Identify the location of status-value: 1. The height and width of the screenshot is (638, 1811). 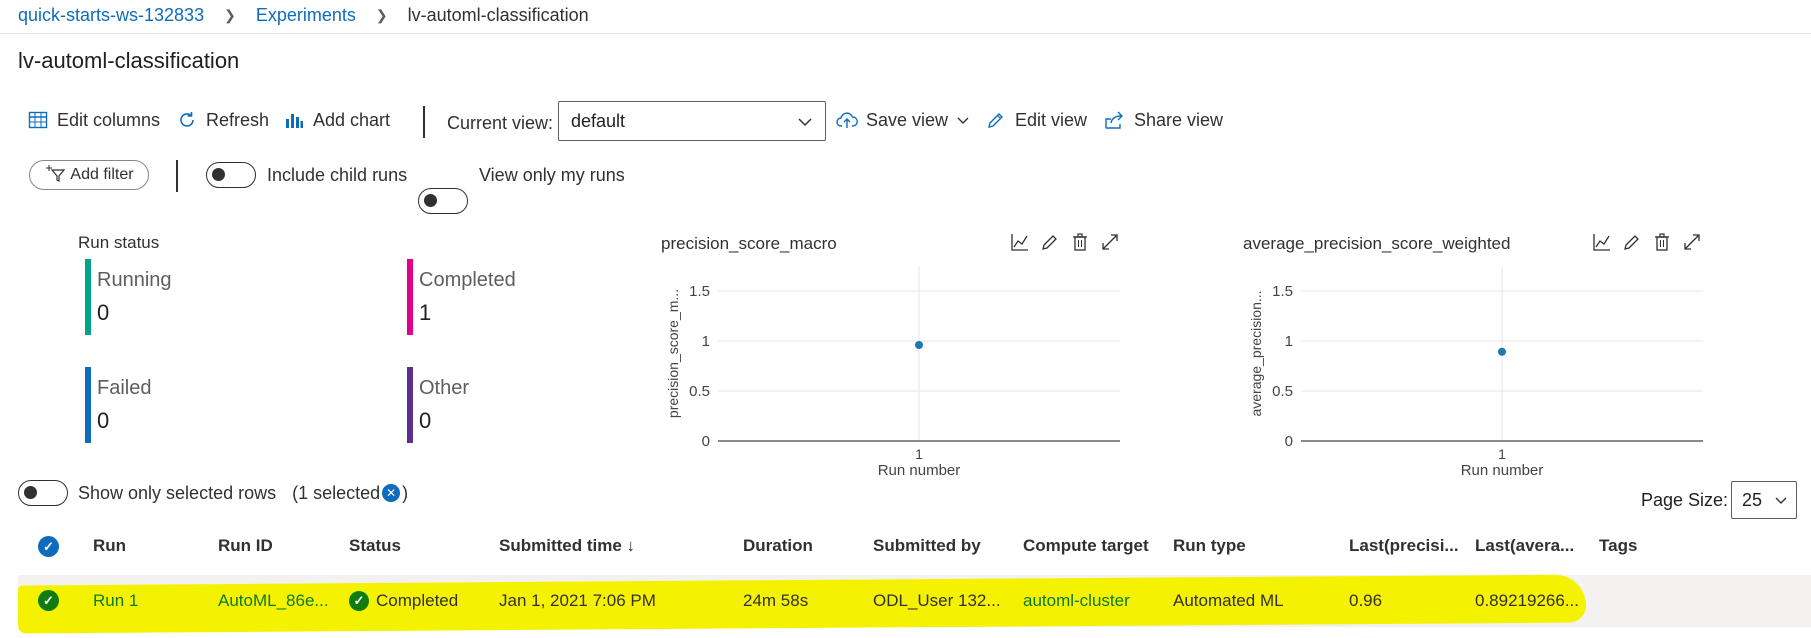
(425, 312).